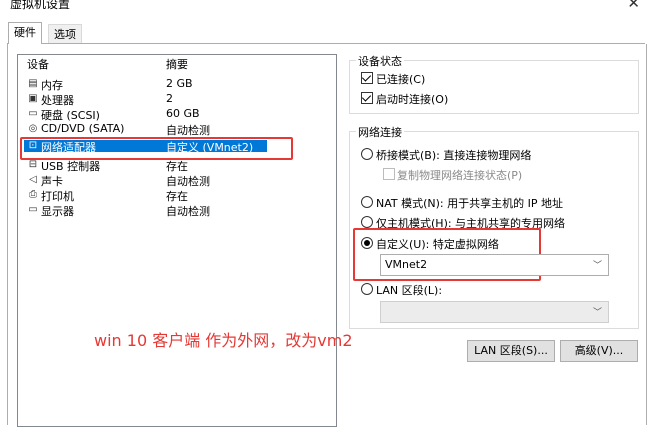 The height and width of the screenshot is (427, 650). Describe the element at coordinates (33, 98) in the screenshot. I see `processor-icon: ▣` at that location.